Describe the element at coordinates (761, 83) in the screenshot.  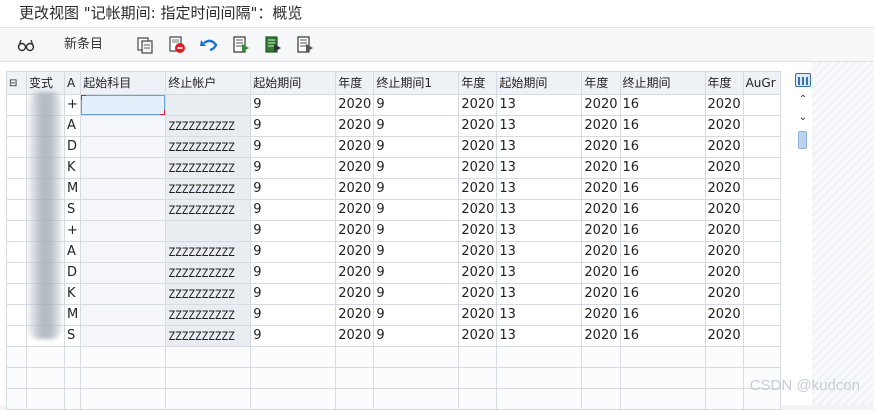
I see `column-header: AuGr` at that location.